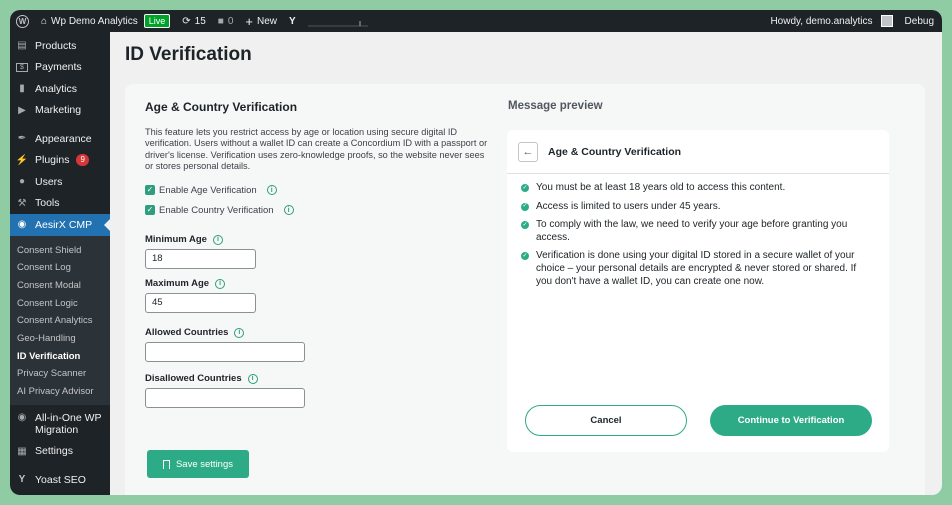  What do you see at coordinates (555, 106) in the screenshot?
I see `message-preview-title: Message preview` at bounding box center [555, 106].